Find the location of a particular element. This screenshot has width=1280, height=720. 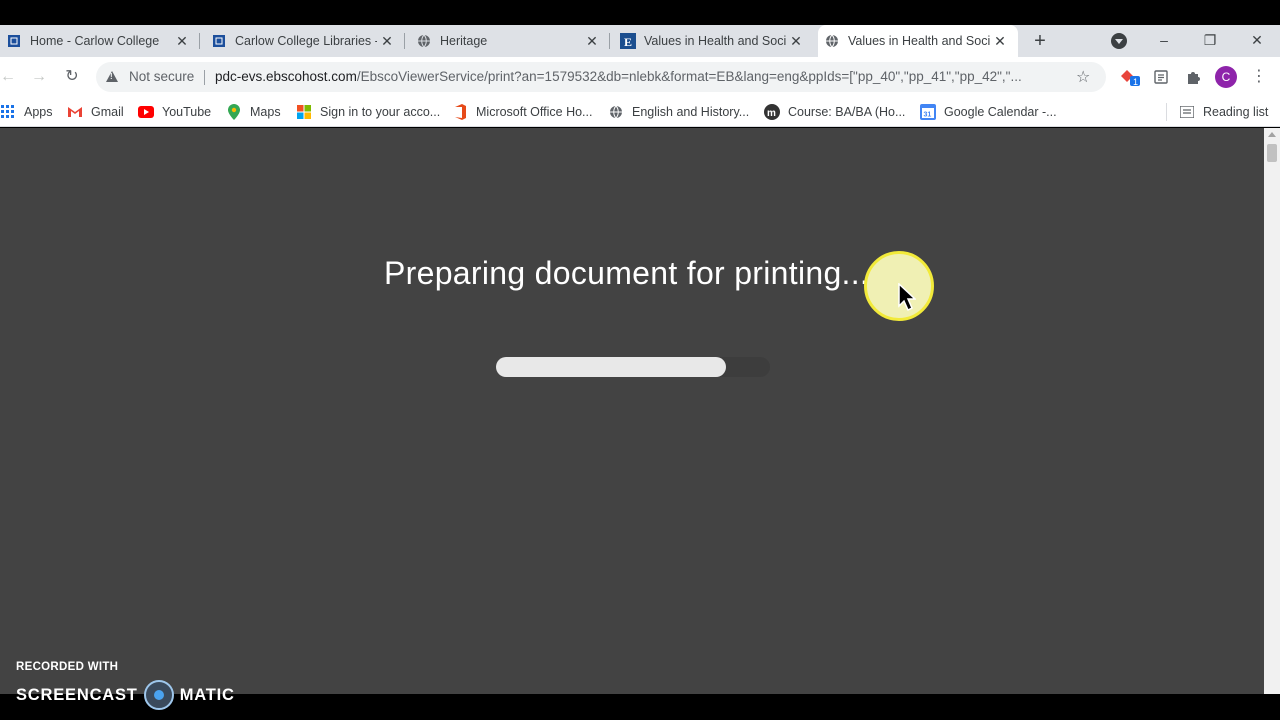

url-host: pdc-evs.ebscohost.com is located at coordinates (286, 76).